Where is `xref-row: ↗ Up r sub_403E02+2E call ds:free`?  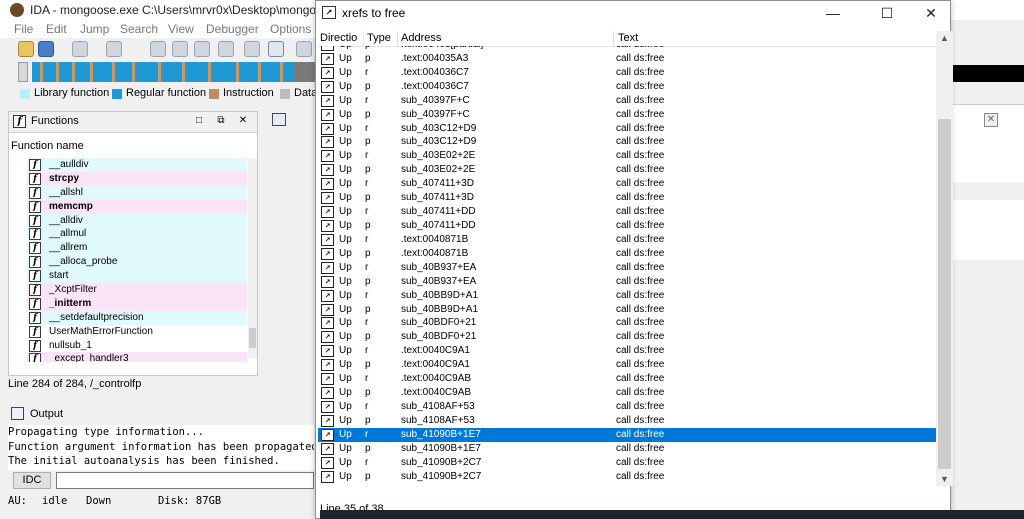 xref-row: ↗ Up r sub_403E02+2E call ds:free is located at coordinates (627, 156).